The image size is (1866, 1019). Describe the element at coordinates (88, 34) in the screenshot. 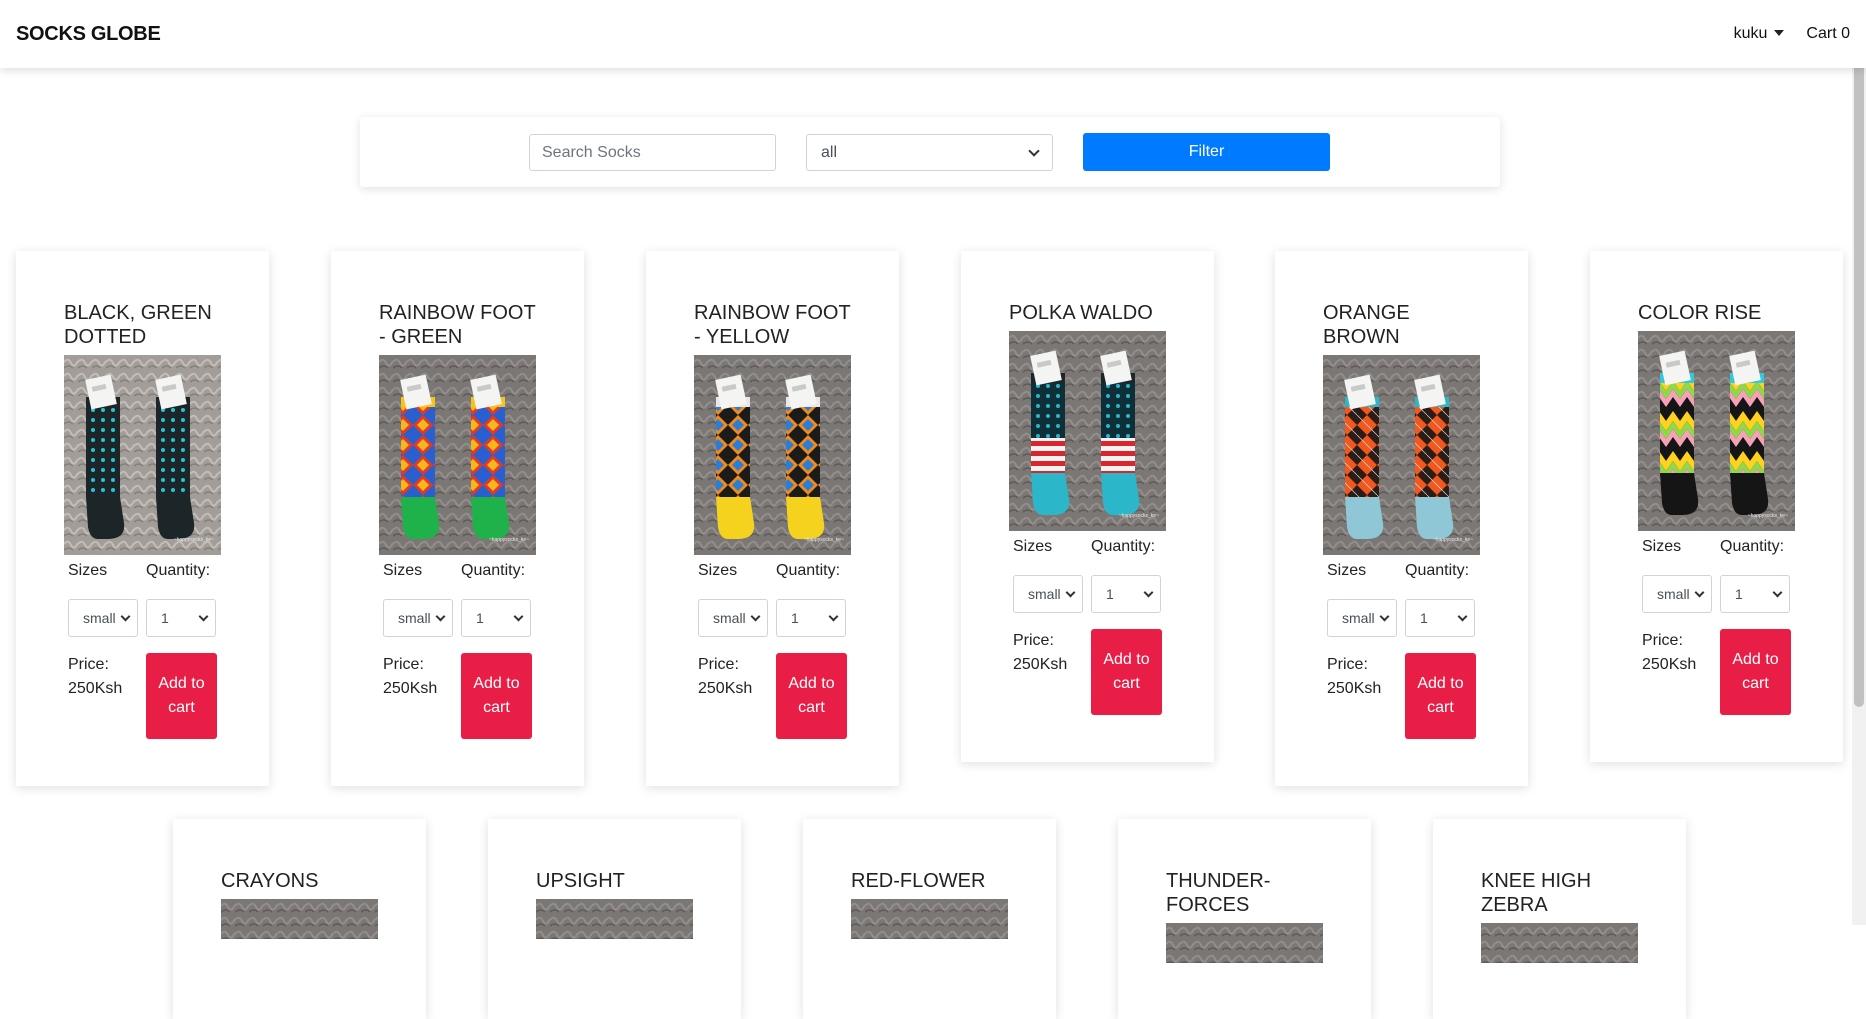

I see `brand-logo: SOCKS GLOBE` at that location.